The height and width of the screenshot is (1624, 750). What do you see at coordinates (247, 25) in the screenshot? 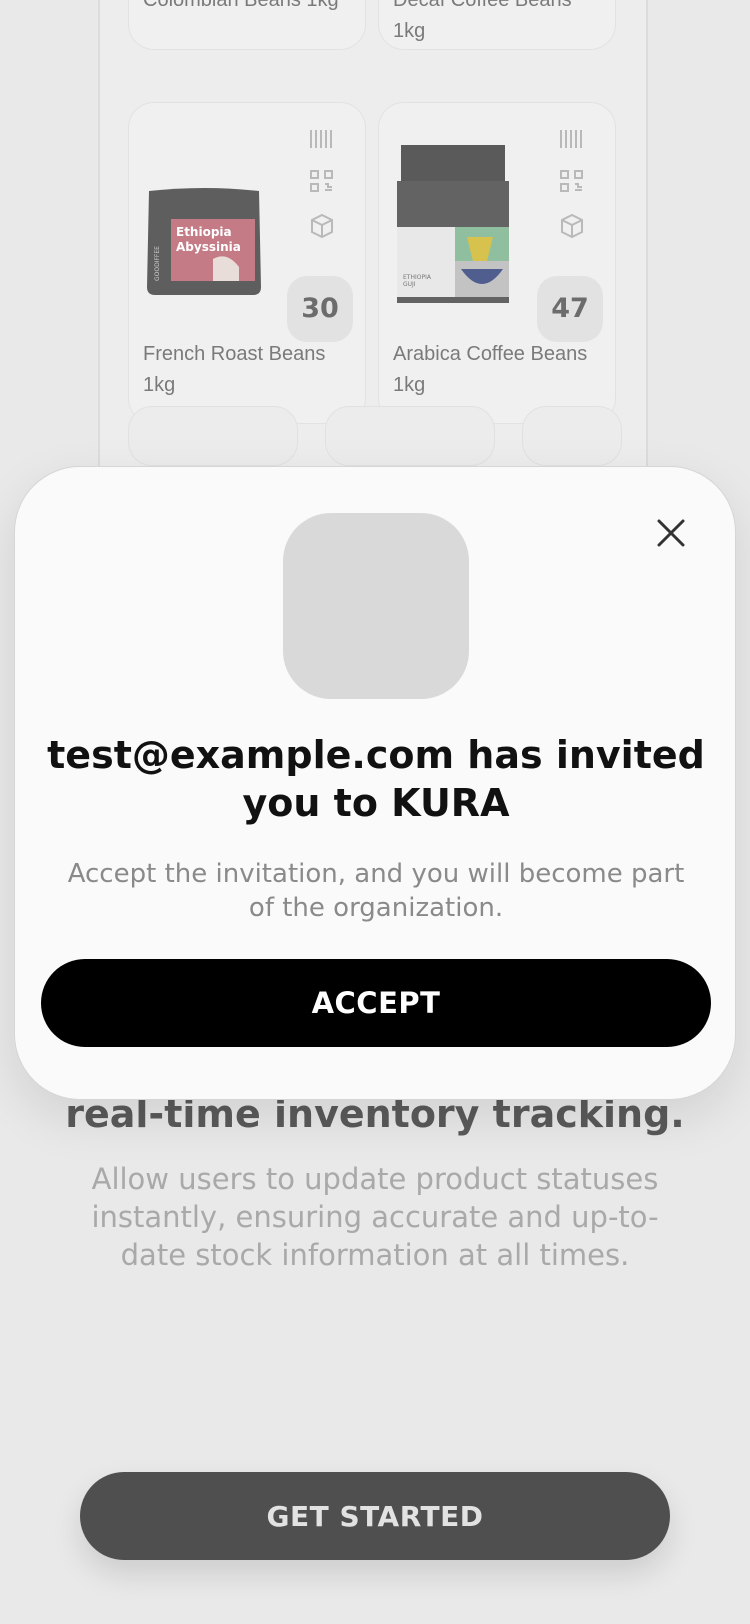
I see `product-card: Colombian Beans 1kg` at bounding box center [247, 25].